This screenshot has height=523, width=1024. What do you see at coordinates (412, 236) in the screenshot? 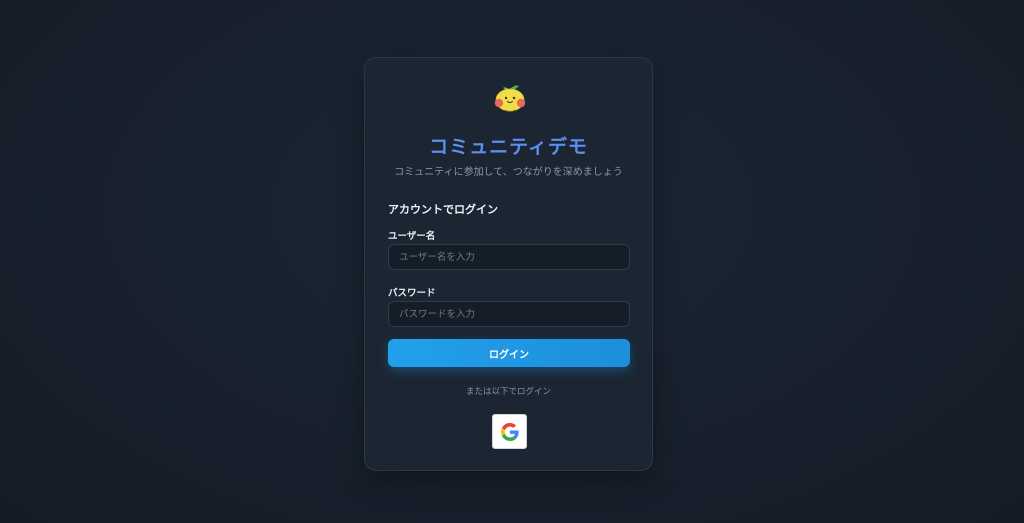
I see `username-label: ユーザー名` at bounding box center [412, 236].